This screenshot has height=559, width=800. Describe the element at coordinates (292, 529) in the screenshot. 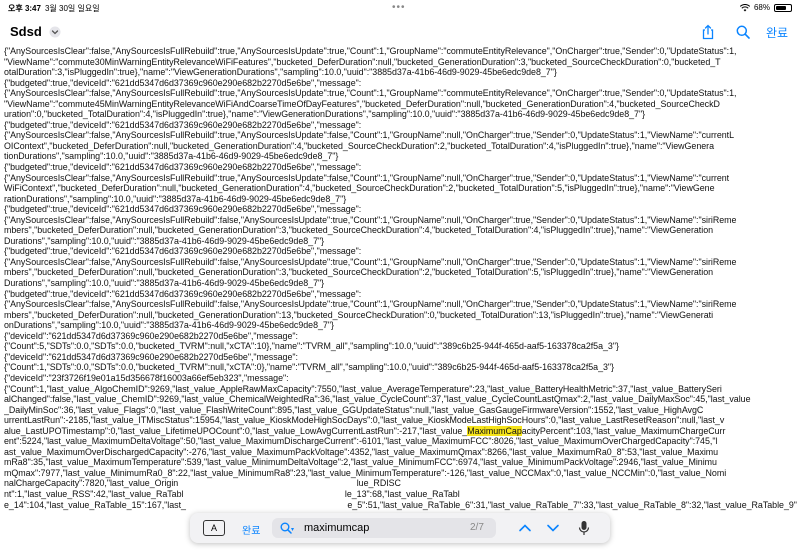

I see `find-options-chevron-icon: ▾` at that location.